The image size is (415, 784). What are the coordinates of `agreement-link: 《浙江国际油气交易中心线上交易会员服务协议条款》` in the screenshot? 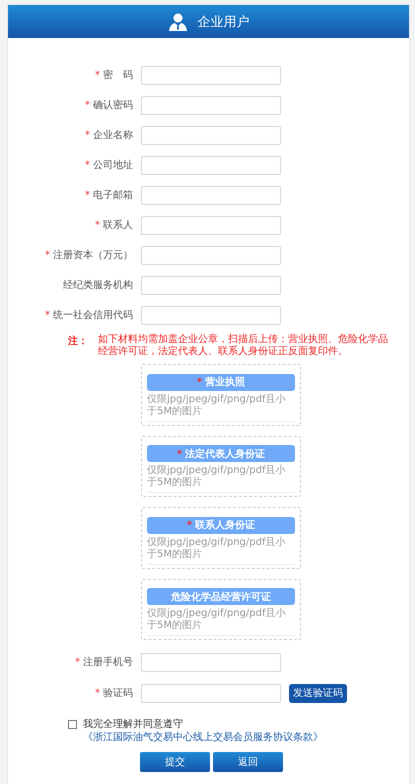 It's located at (203, 737).